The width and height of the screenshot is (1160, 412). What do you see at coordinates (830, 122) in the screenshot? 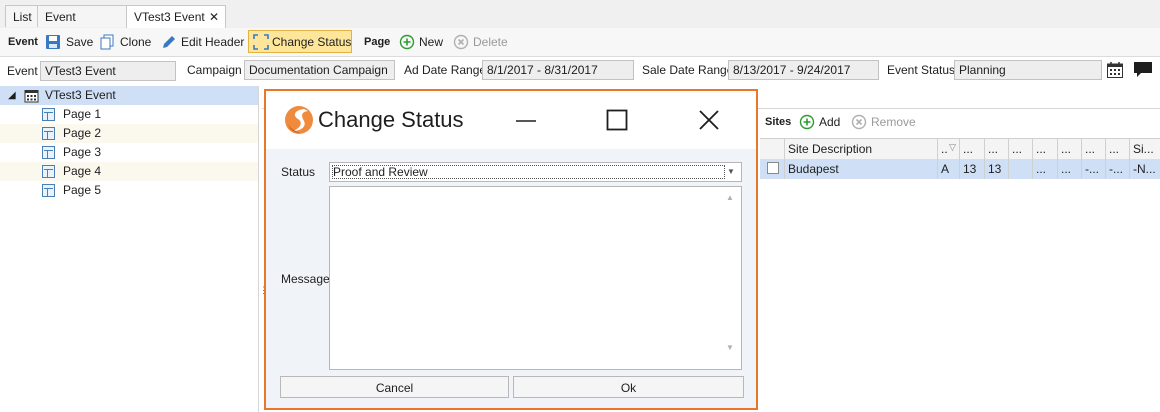
I see `add-label: Add` at bounding box center [830, 122].